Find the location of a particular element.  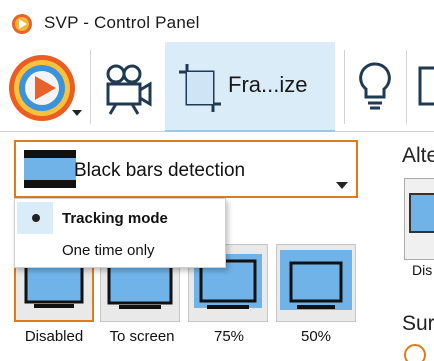

select-value: Black bars detection is located at coordinates (160, 170).